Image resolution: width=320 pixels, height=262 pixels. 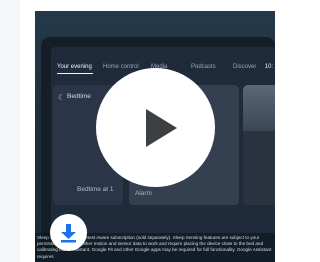 I want to click on moon-icon: ☾, so click(x=62, y=97).